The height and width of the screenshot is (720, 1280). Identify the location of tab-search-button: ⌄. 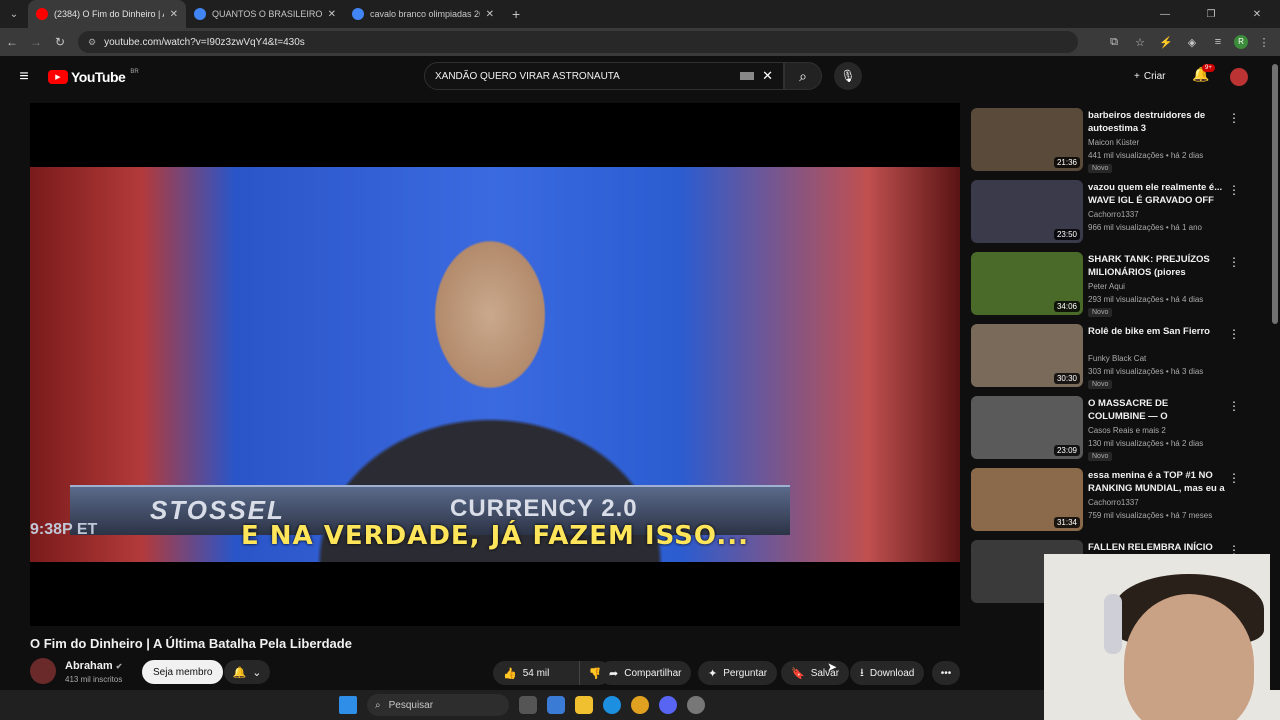
(14, 14).